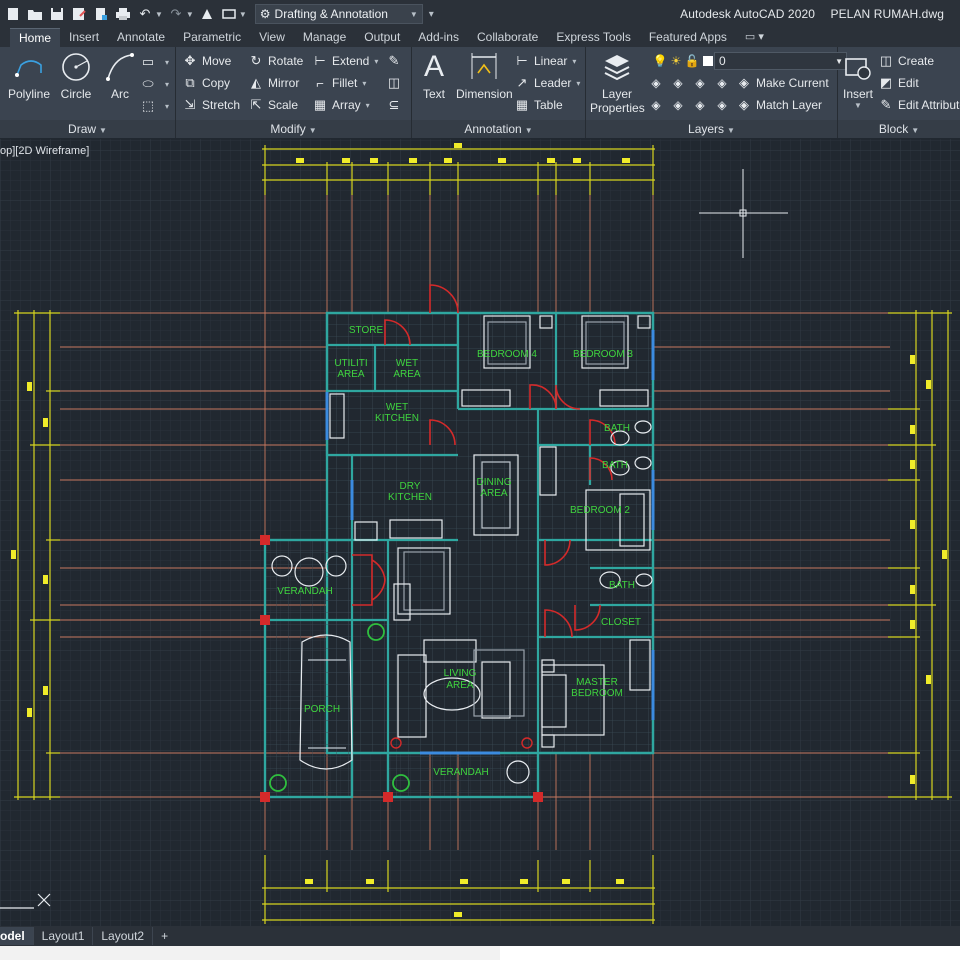 The width and height of the screenshot is (960, 960). I want to click on layer-select: 0 ▼, so click(780, 61).